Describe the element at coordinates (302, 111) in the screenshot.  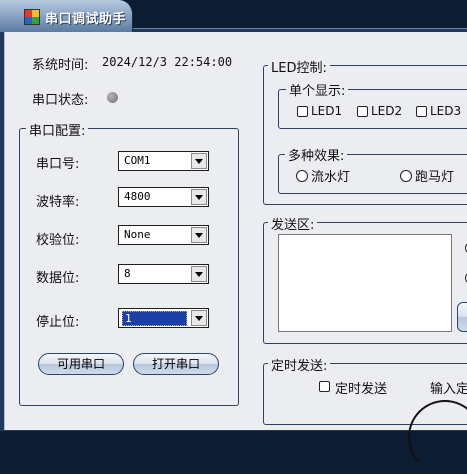
I see `led1-checkbox` at that location.